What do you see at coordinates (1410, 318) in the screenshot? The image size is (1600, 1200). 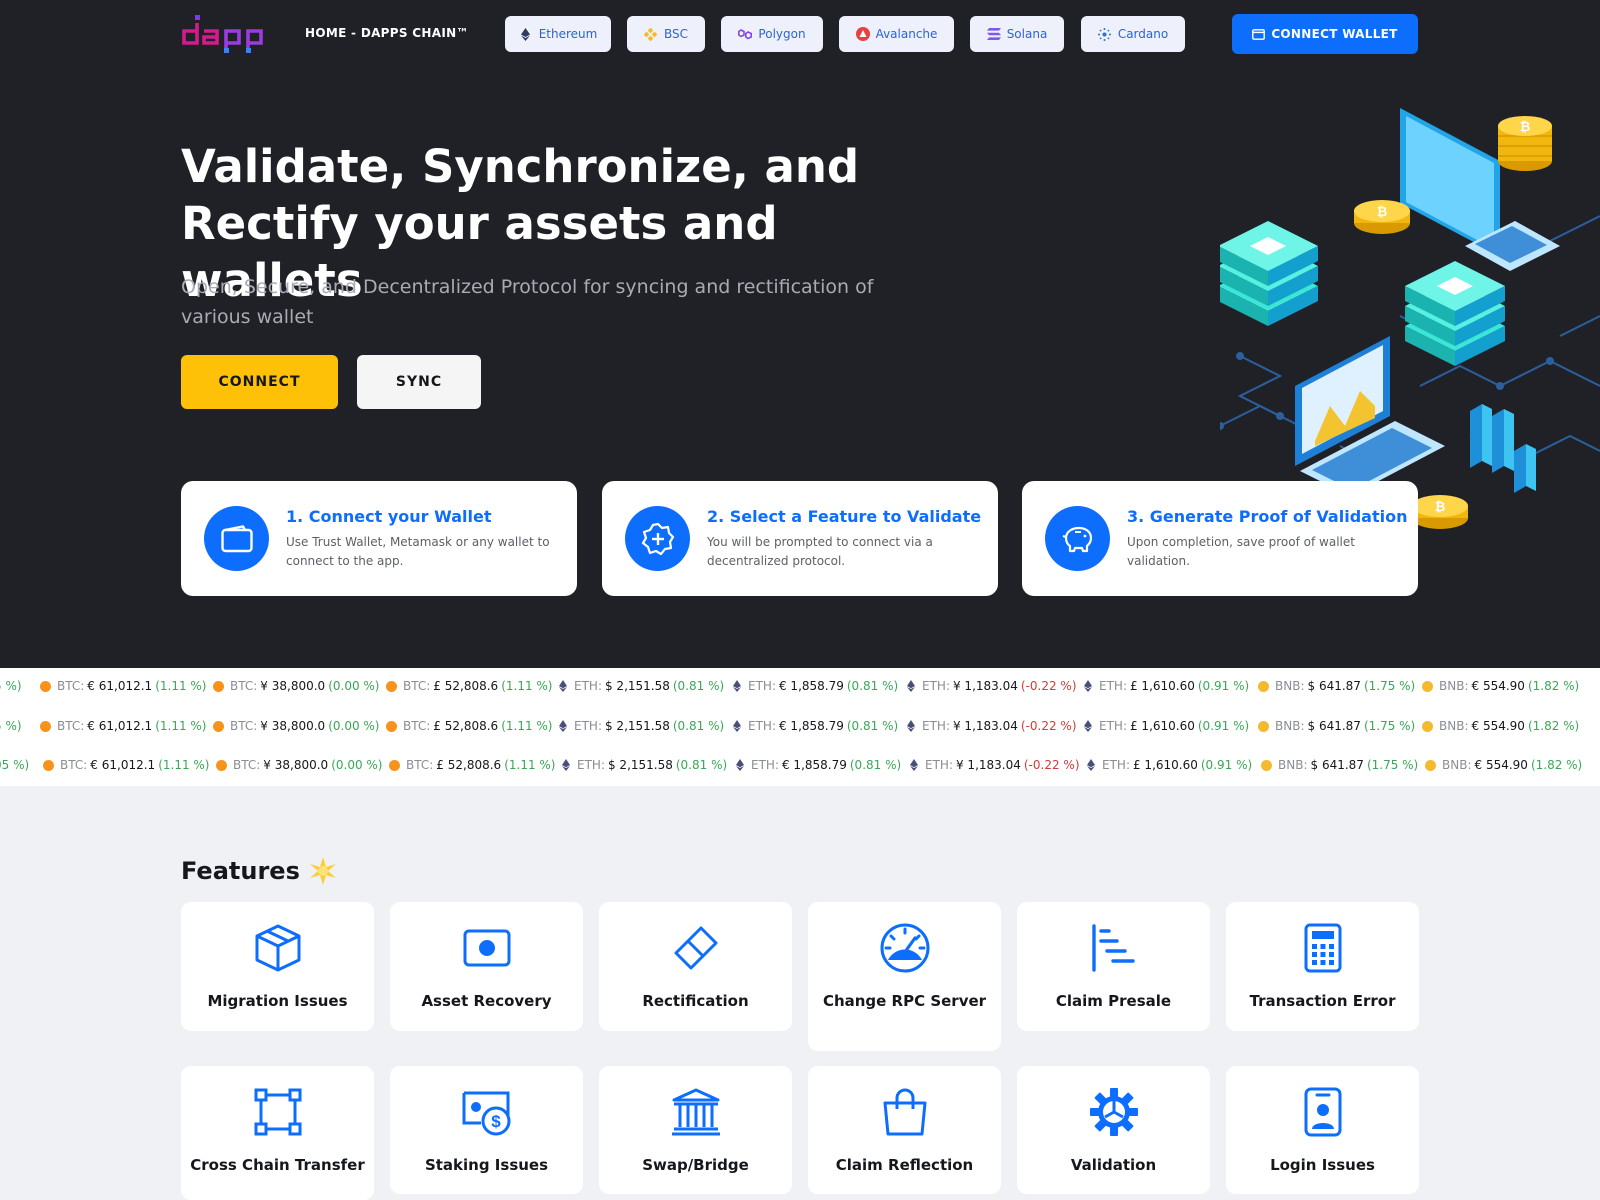 I see `blockchain-illustration: ₿ ₿ ₿` at bounding box center [1410, 318].